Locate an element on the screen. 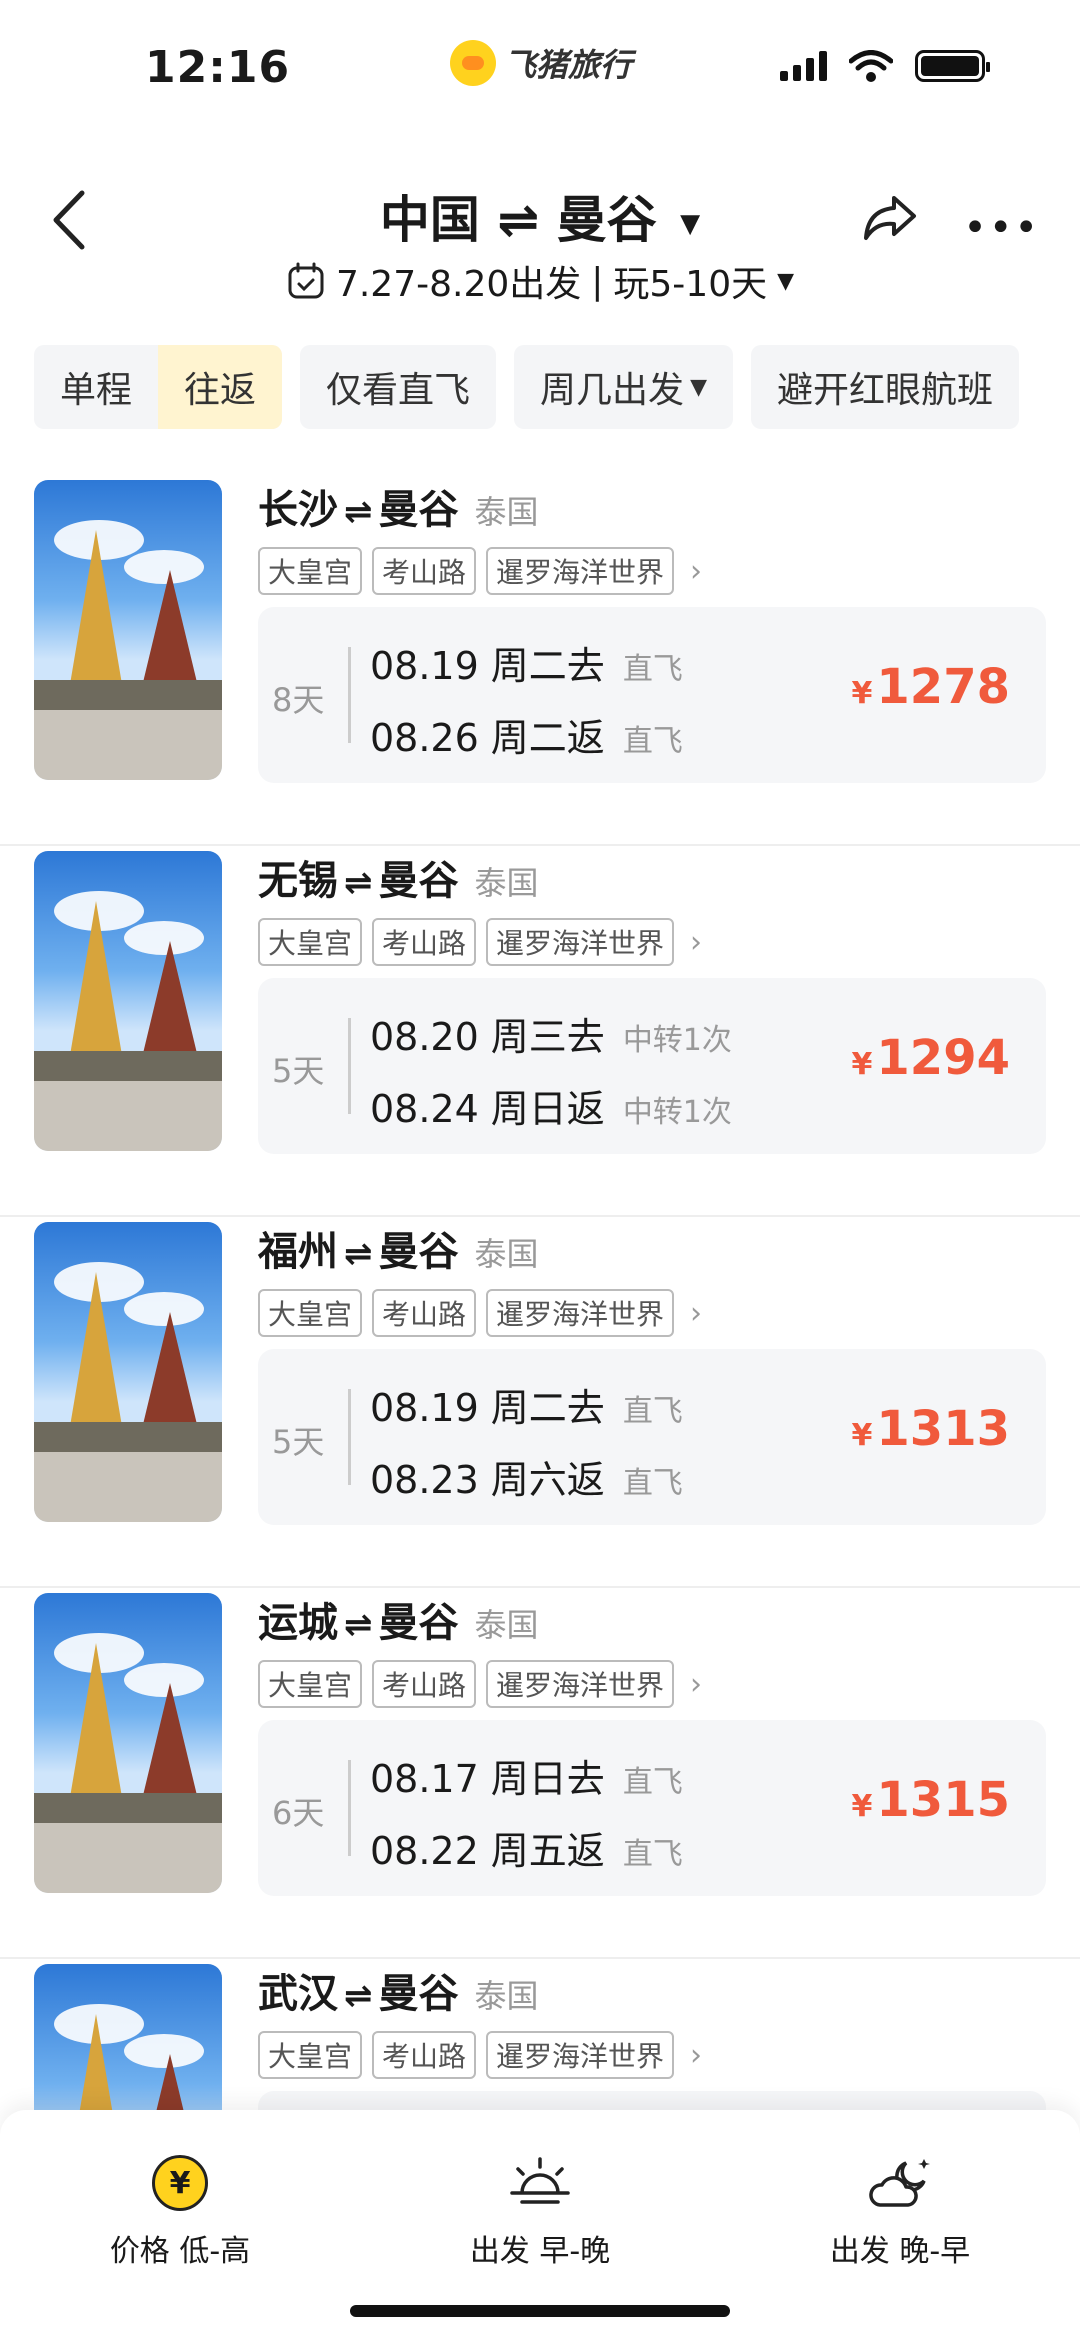 Image resolution: width=1080 pixels, height=2341 pixels. sort-depart-late-early: 出发 晚-早 is located at coordinates (900, 2210).